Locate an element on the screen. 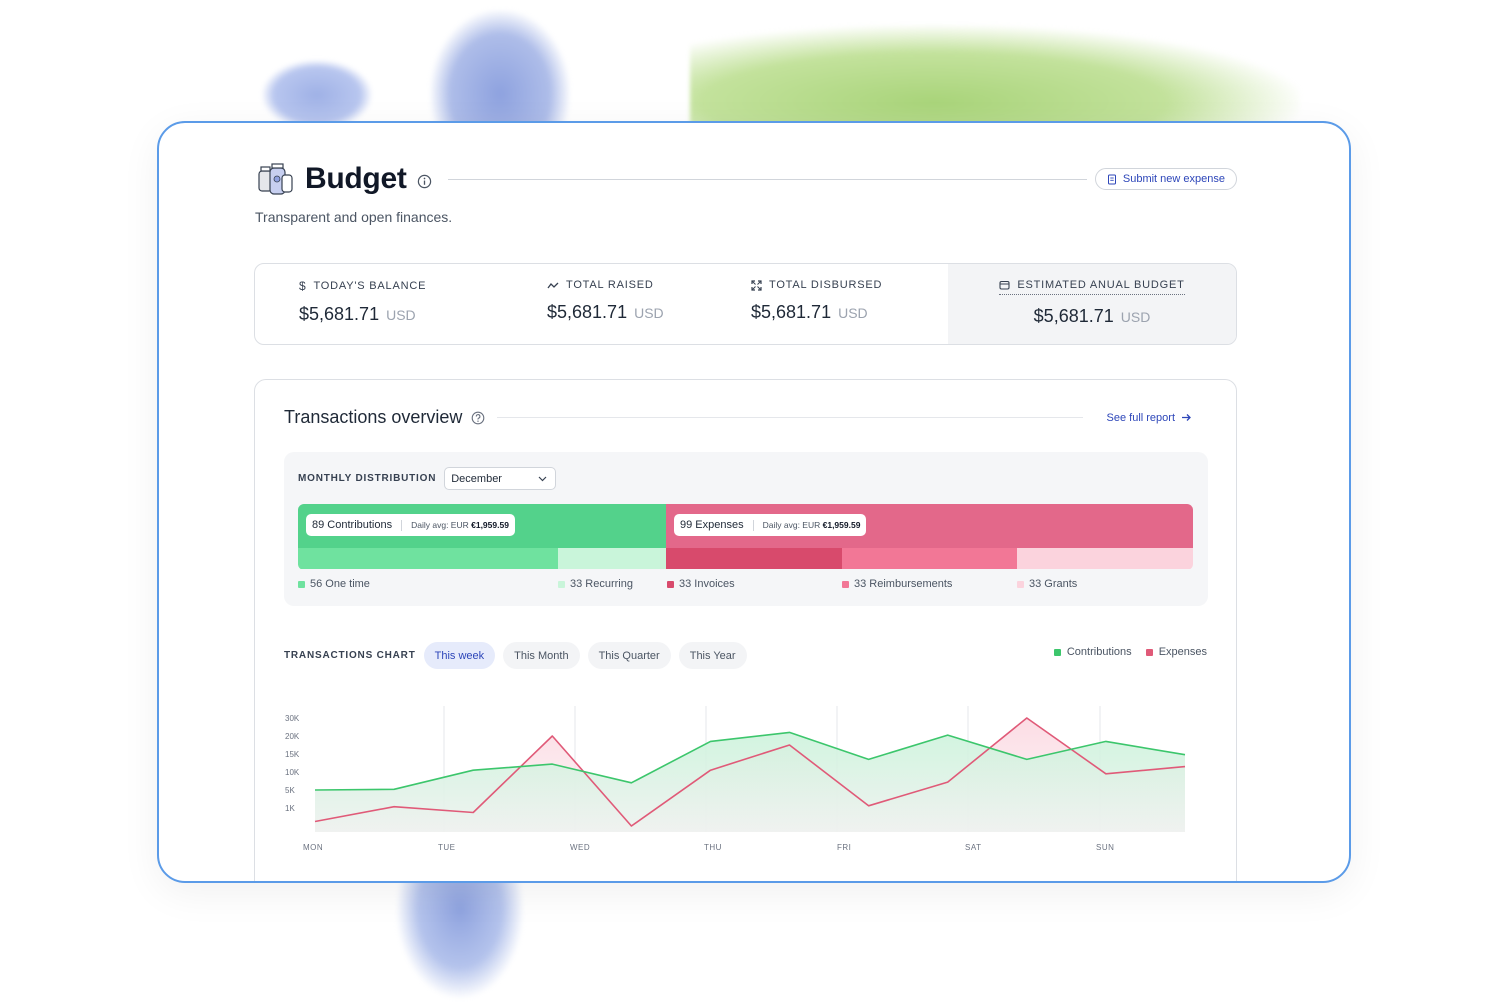  see-full-report-label: See full report is located at coordinates (1140, 417).